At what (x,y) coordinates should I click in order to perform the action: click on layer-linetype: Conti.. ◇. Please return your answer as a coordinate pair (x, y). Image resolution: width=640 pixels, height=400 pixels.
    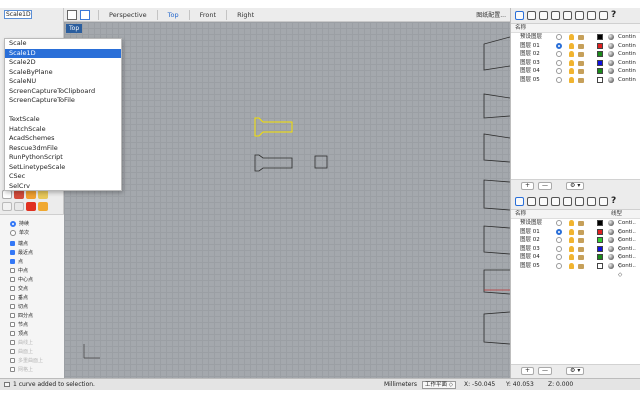
    Looking at the image, I should click on (629, 270).